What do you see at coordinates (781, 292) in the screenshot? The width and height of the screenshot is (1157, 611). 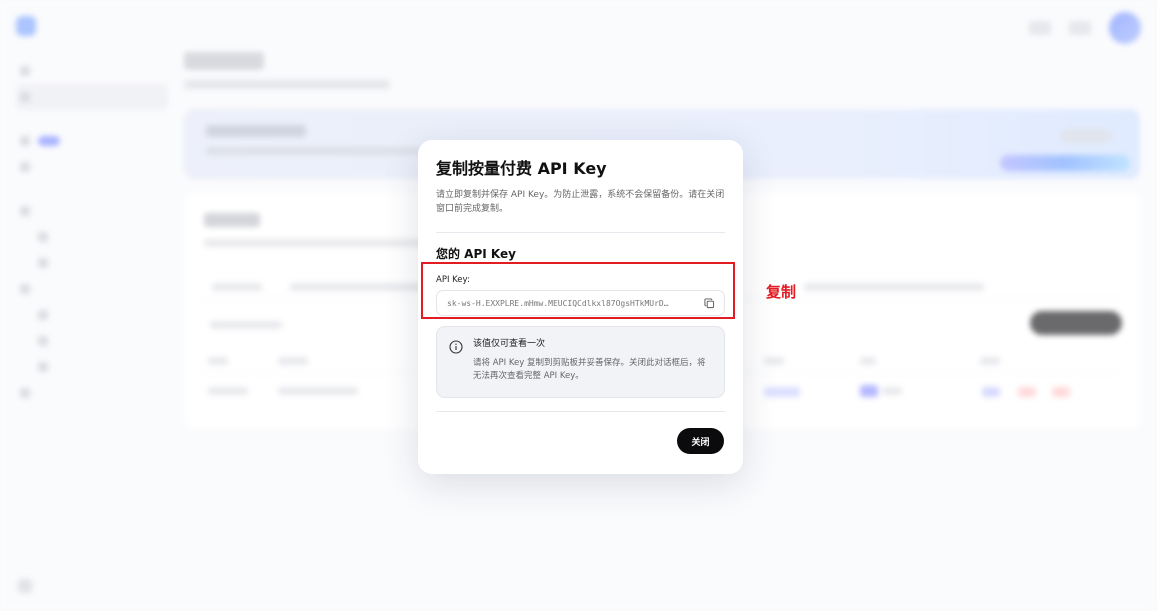 I see `annotation-label: 复制` at bounding box center [781, 292].